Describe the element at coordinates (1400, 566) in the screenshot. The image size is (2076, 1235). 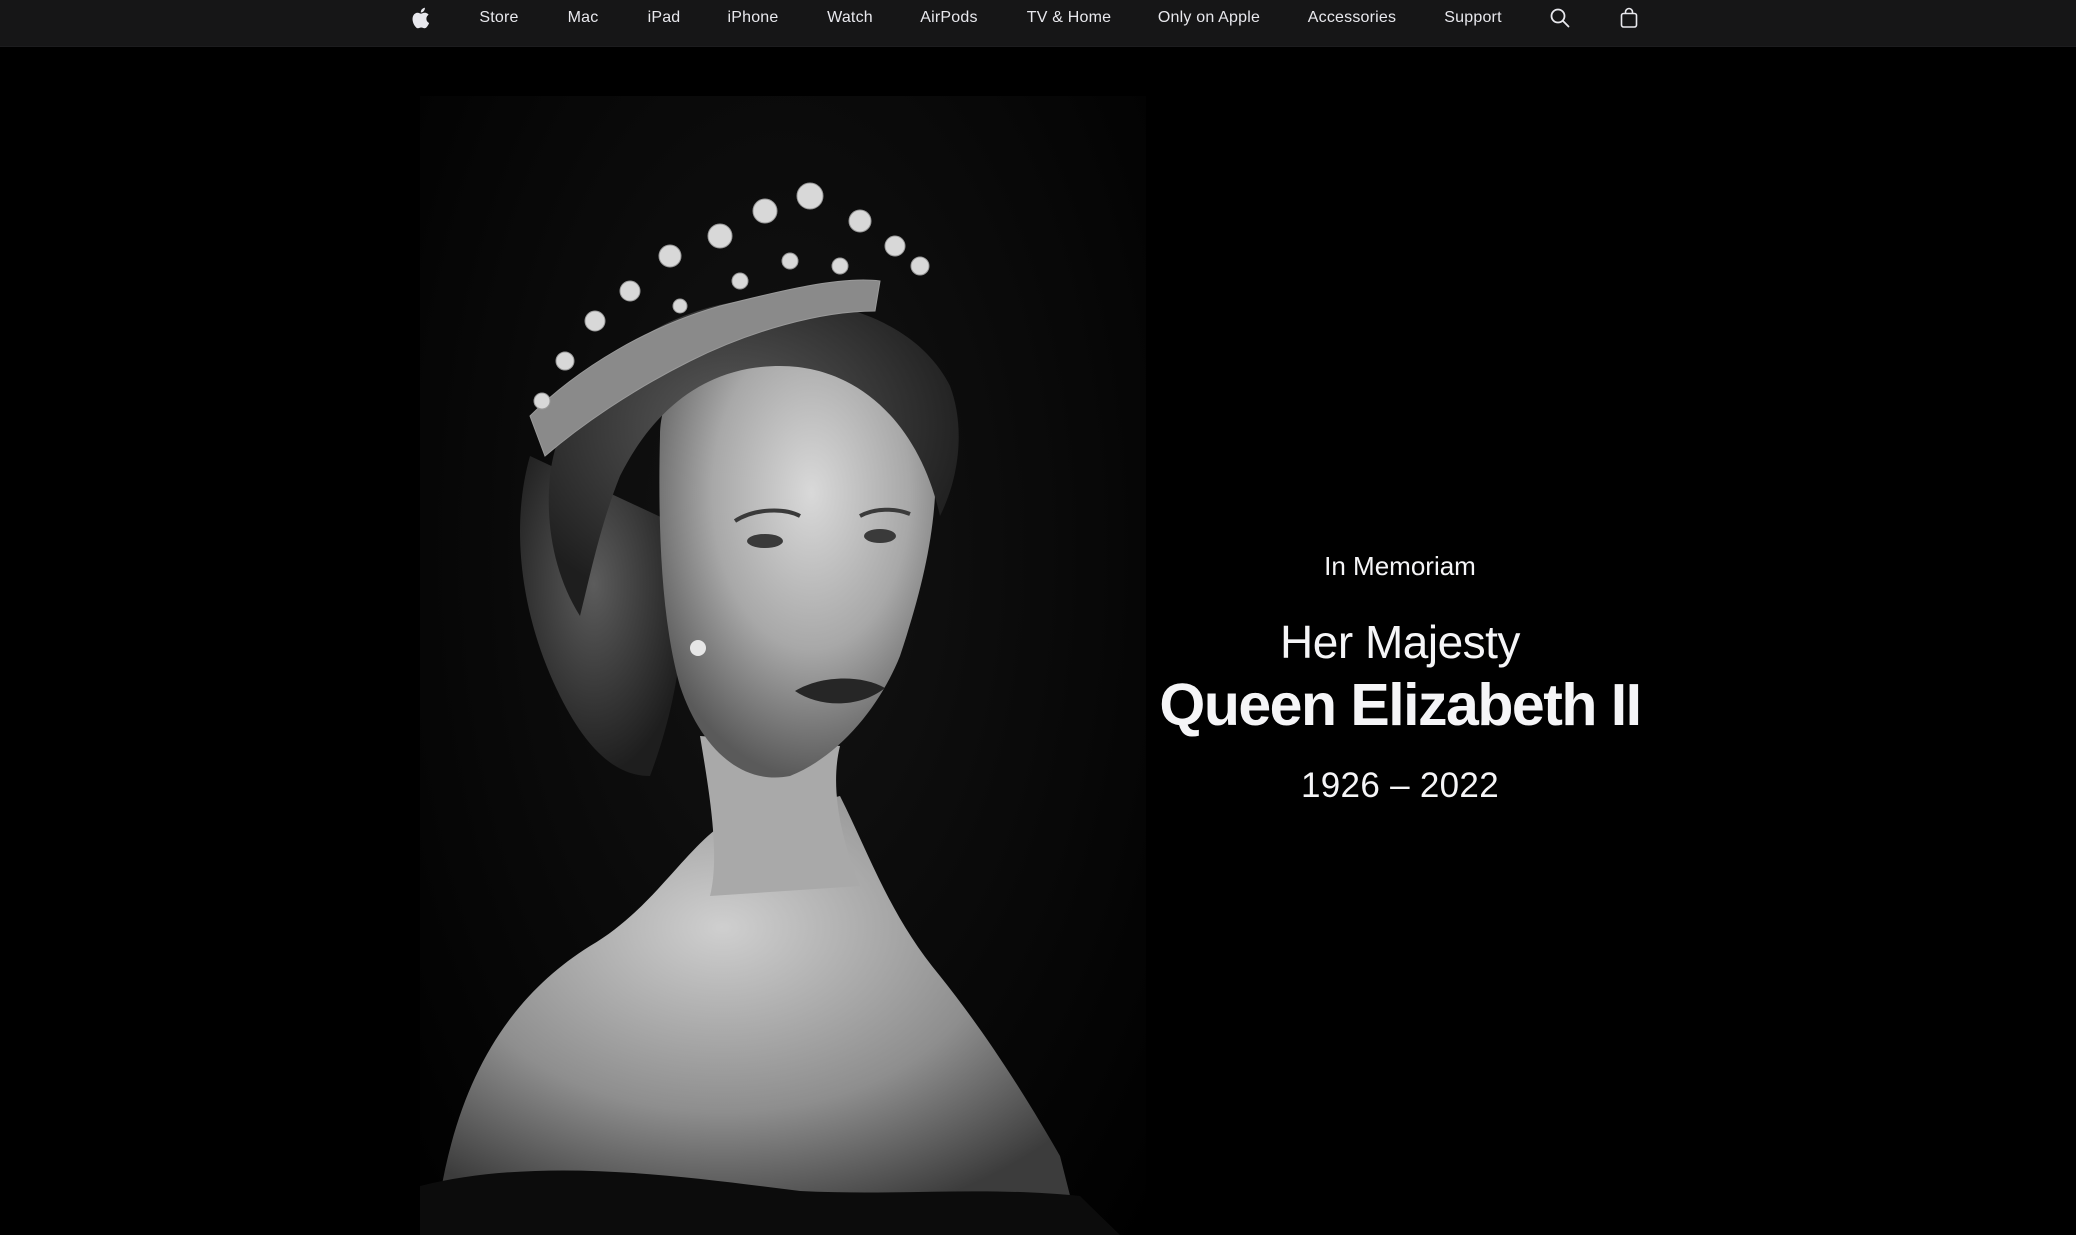
I see `eyebrow-text: In Memoriam` at that location.